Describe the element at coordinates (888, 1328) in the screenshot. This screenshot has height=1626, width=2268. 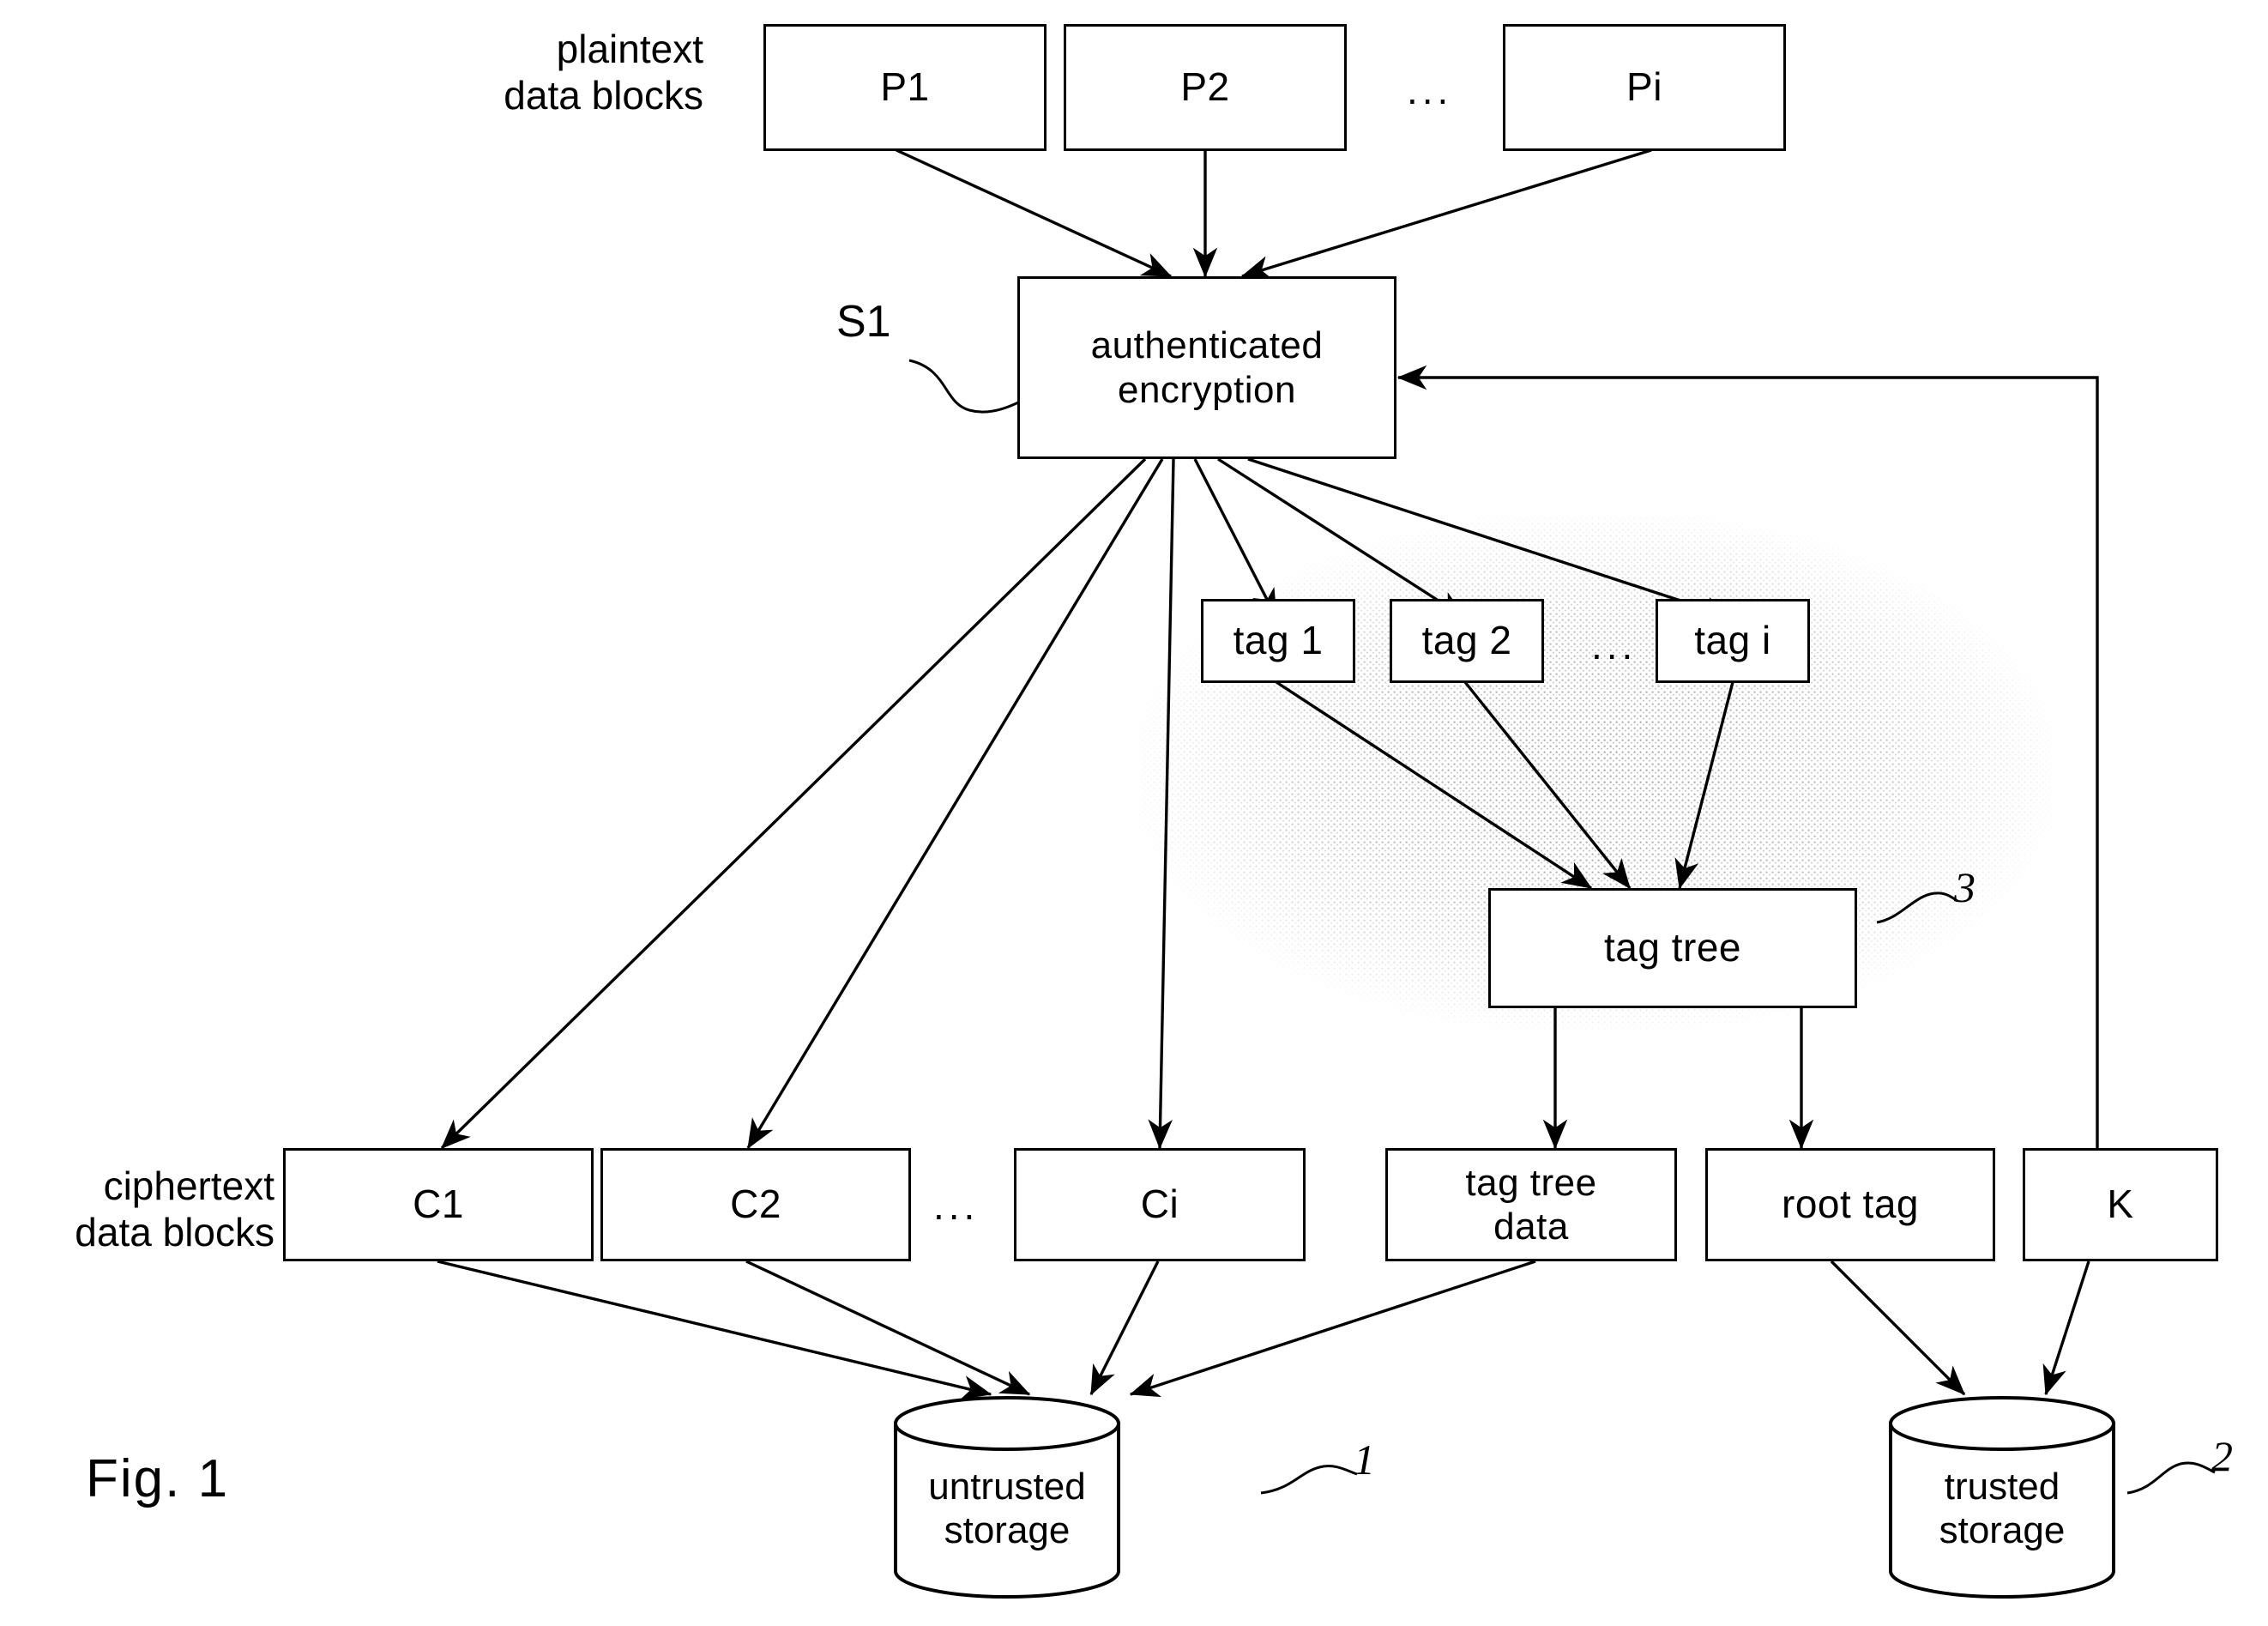
I see `arrow-c2-to-untrusted` at that location.